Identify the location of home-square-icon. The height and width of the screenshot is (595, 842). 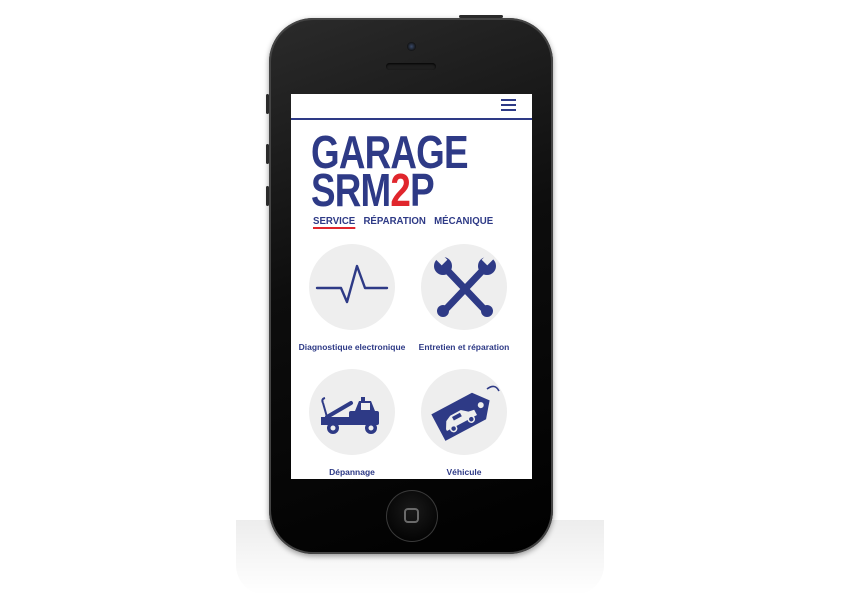
(411, 515).